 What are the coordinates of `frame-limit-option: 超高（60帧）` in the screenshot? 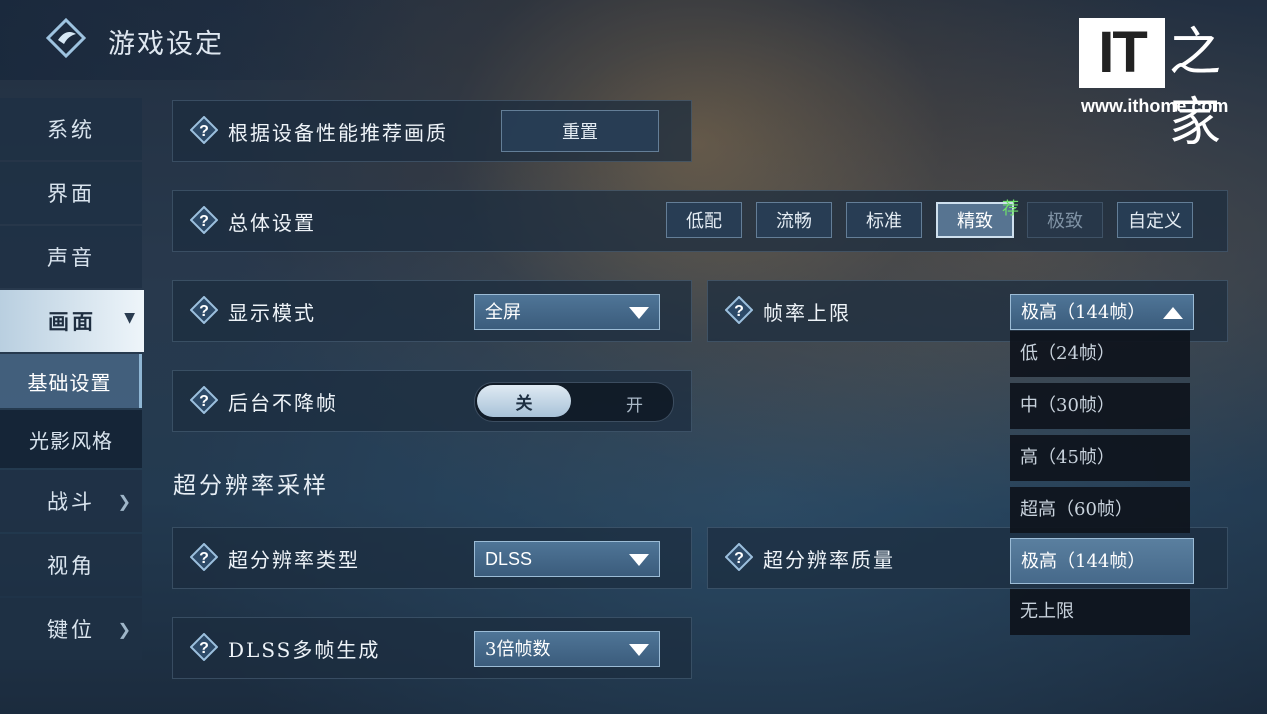 It's located at (1100, 510).